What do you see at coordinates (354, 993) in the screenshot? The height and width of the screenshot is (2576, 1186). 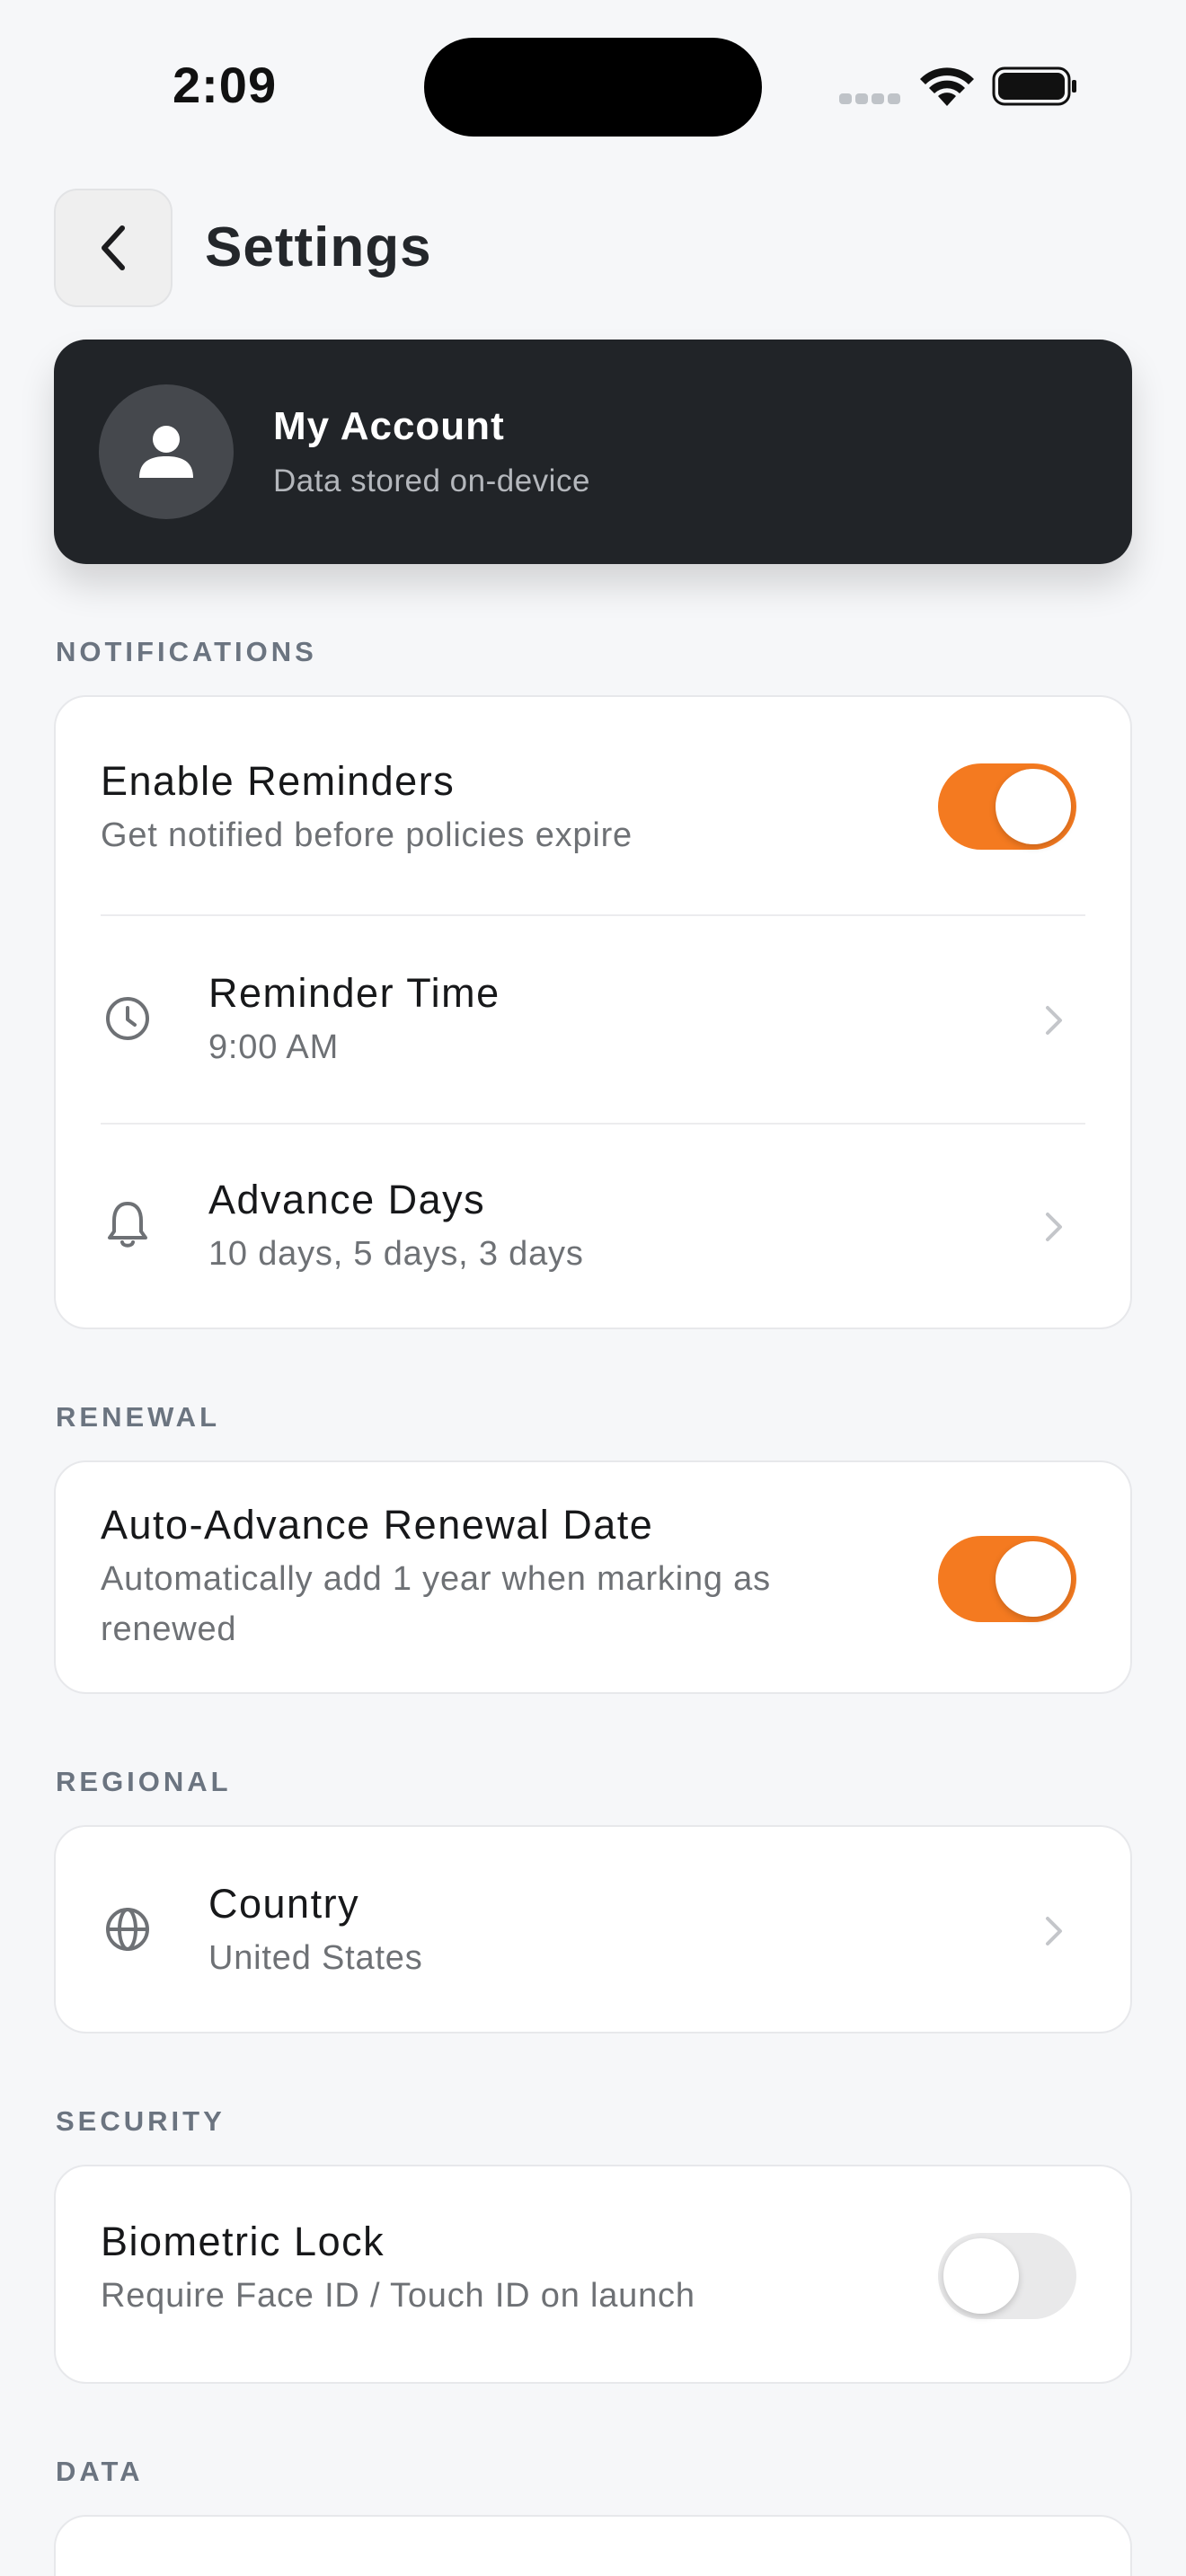 I see `reminder-time-title: Reminder Time` at bounding box center [354, 993].